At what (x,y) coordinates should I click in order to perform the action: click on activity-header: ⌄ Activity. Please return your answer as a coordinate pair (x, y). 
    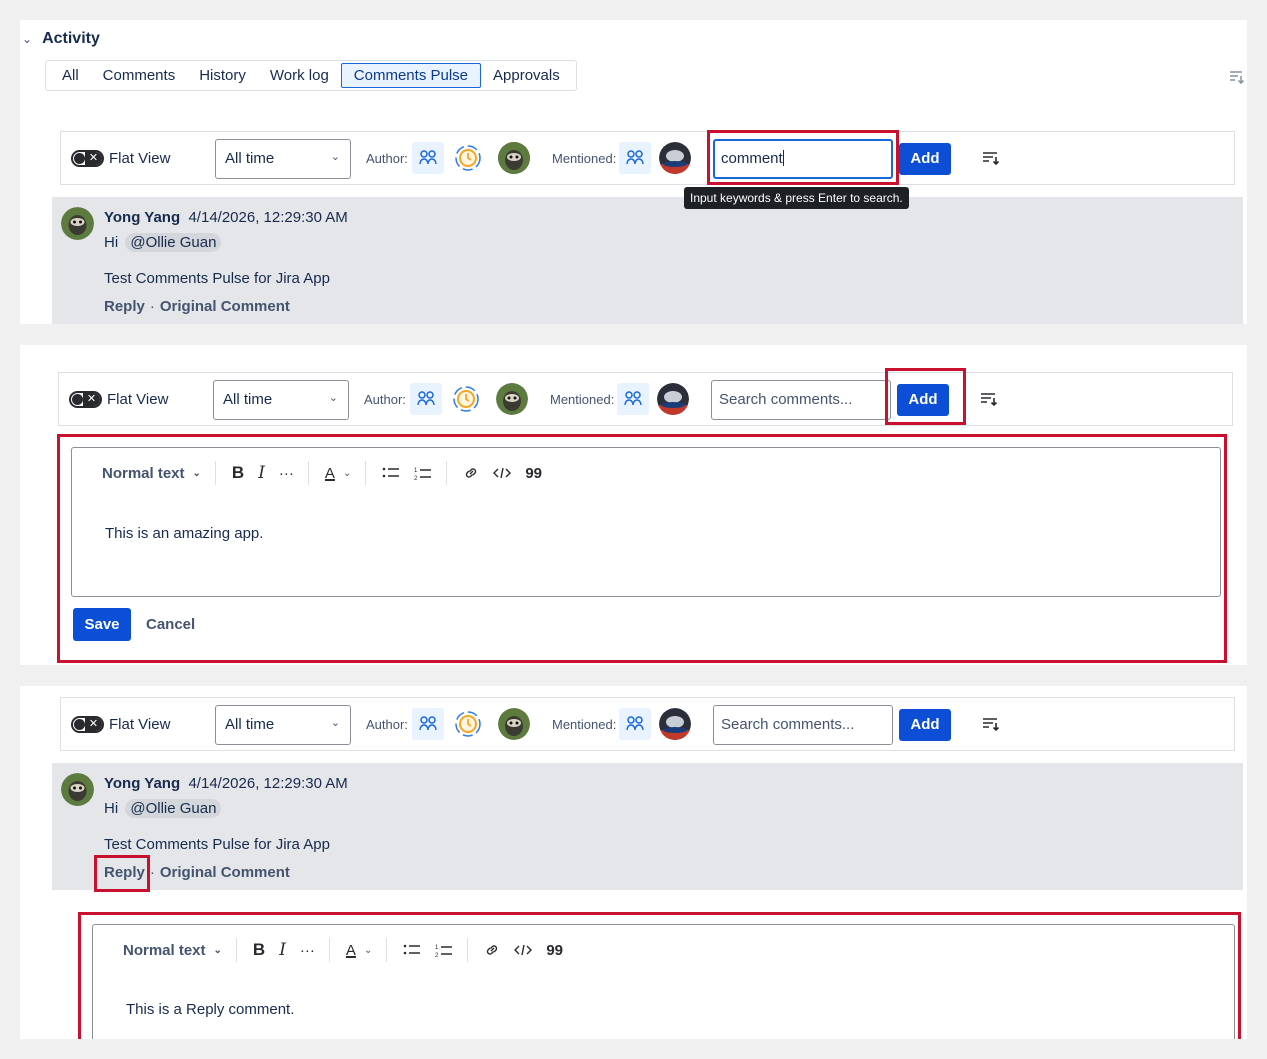
    Looking at the image, I should click on (61, 39).